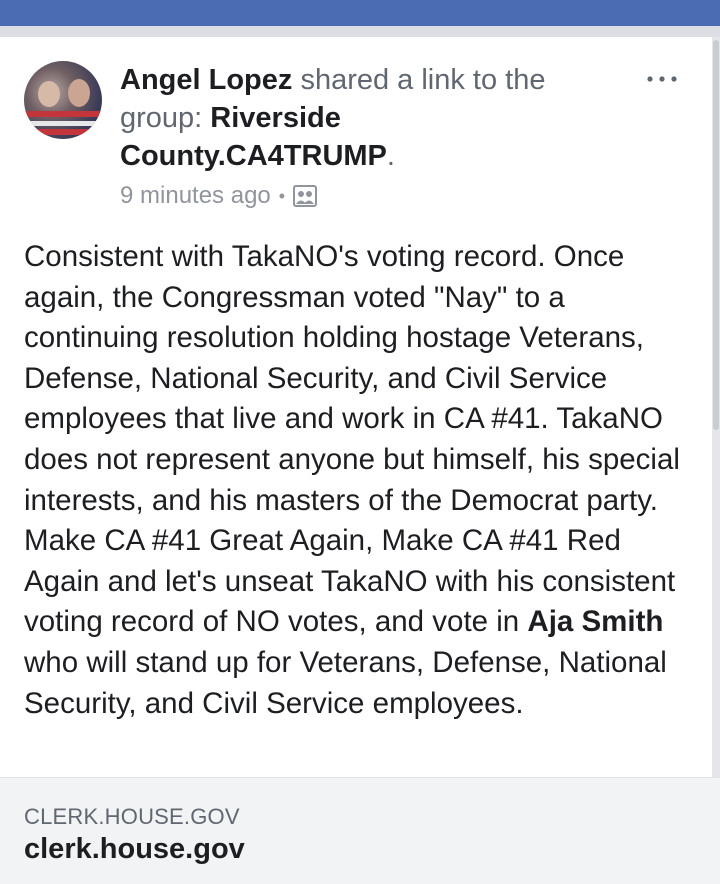 This screenshot has width=720, height=884. I want to click on post-timestamp: 9 minutes ago, so click(195, 196).